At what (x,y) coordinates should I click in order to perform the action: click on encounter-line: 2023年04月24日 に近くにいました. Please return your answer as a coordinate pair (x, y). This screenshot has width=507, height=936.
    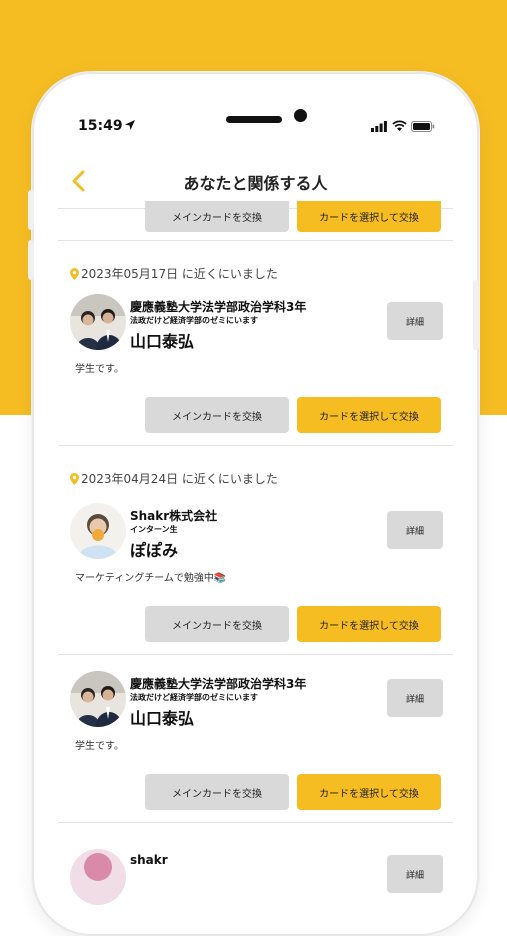
    Looking at the image, I should click on (255, 478).